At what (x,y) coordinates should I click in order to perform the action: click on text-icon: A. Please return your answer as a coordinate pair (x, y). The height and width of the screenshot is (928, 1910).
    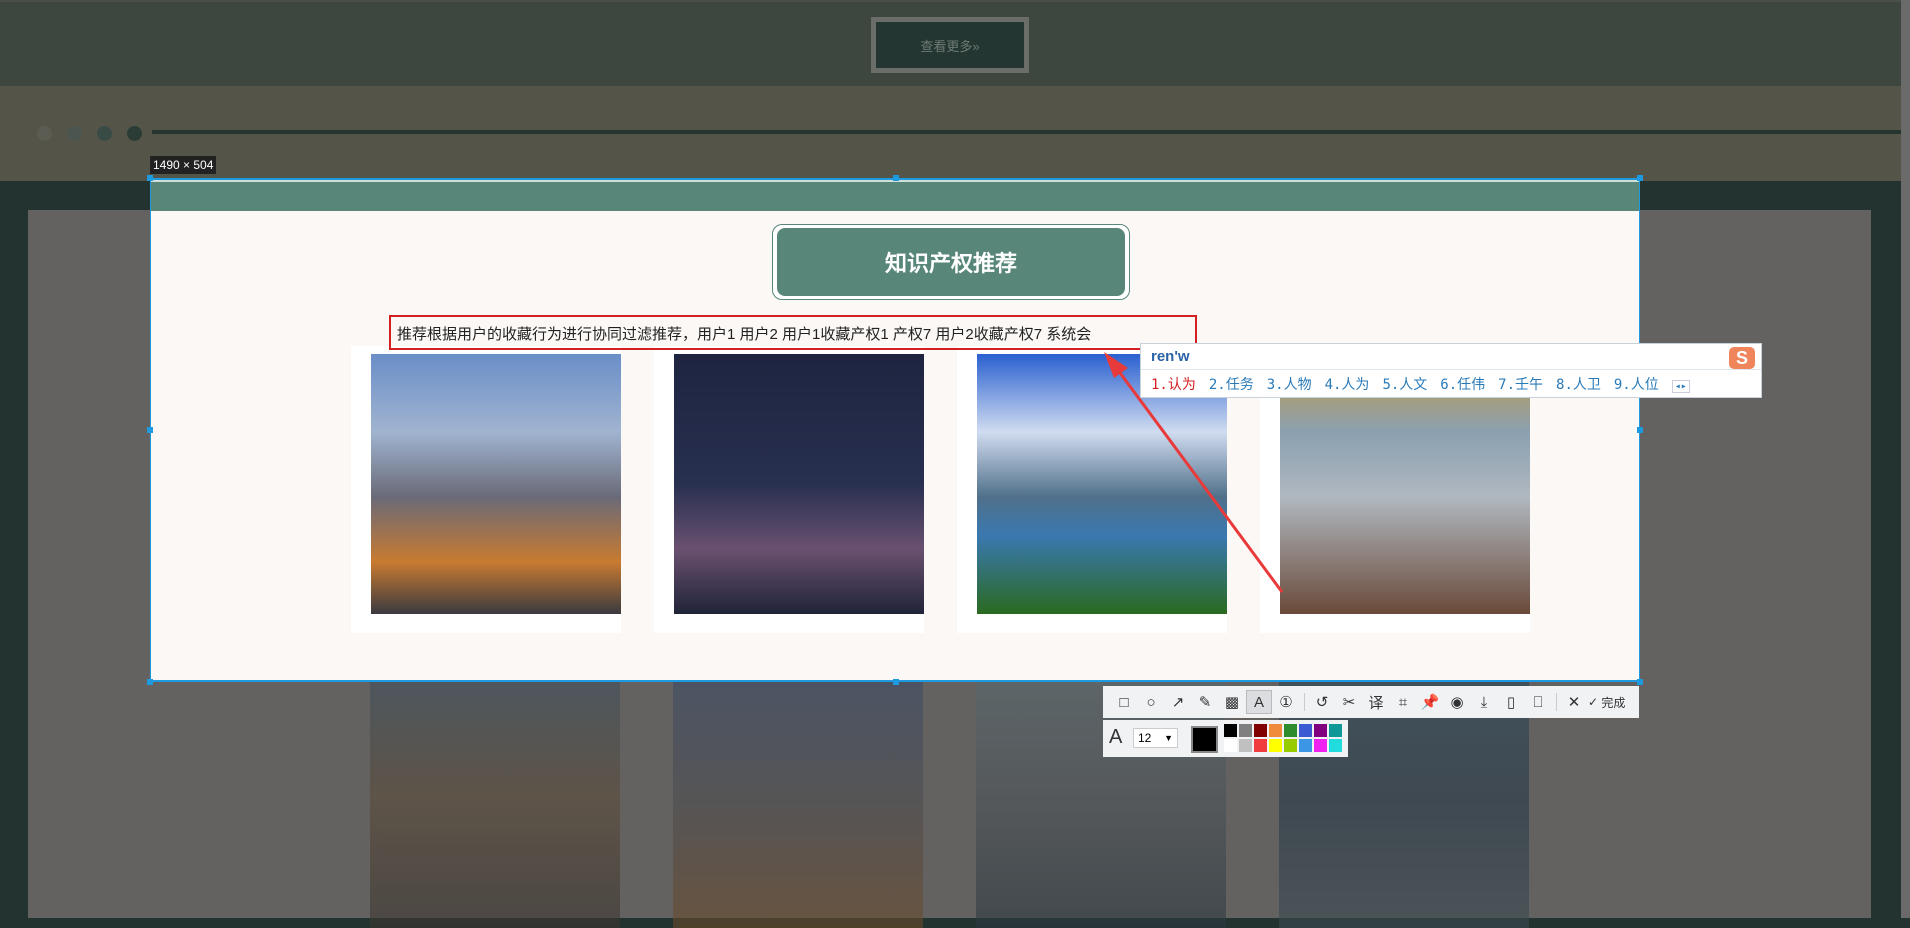
    Looking at the image, I should click on (1259, 702).